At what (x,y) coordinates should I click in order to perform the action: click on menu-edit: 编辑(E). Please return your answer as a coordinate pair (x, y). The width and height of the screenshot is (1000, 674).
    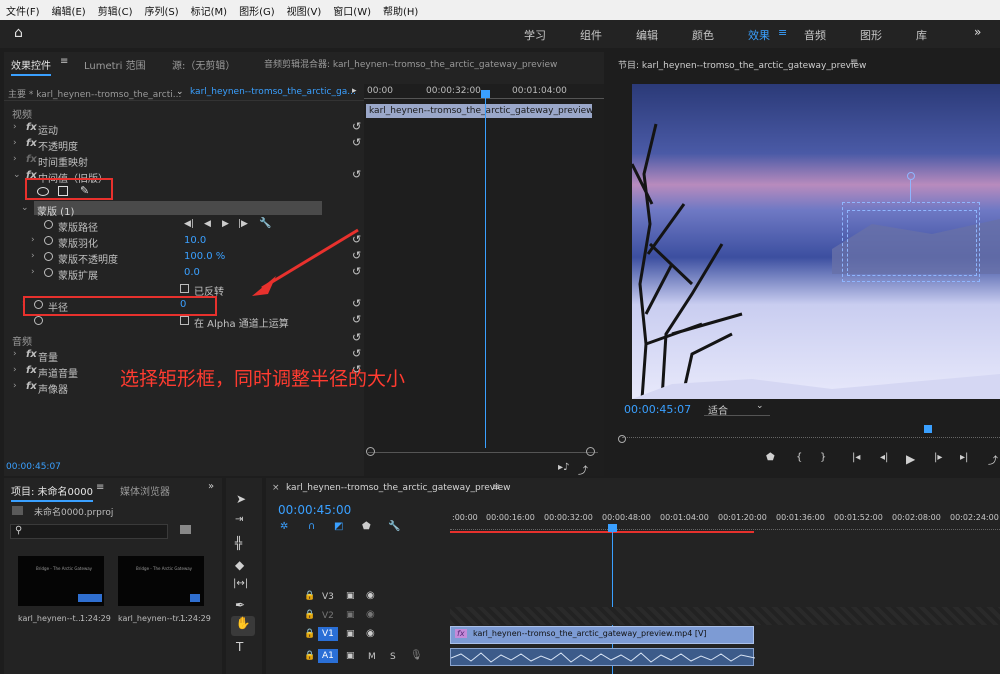
    Looking at the image, I should click on (69, 10).